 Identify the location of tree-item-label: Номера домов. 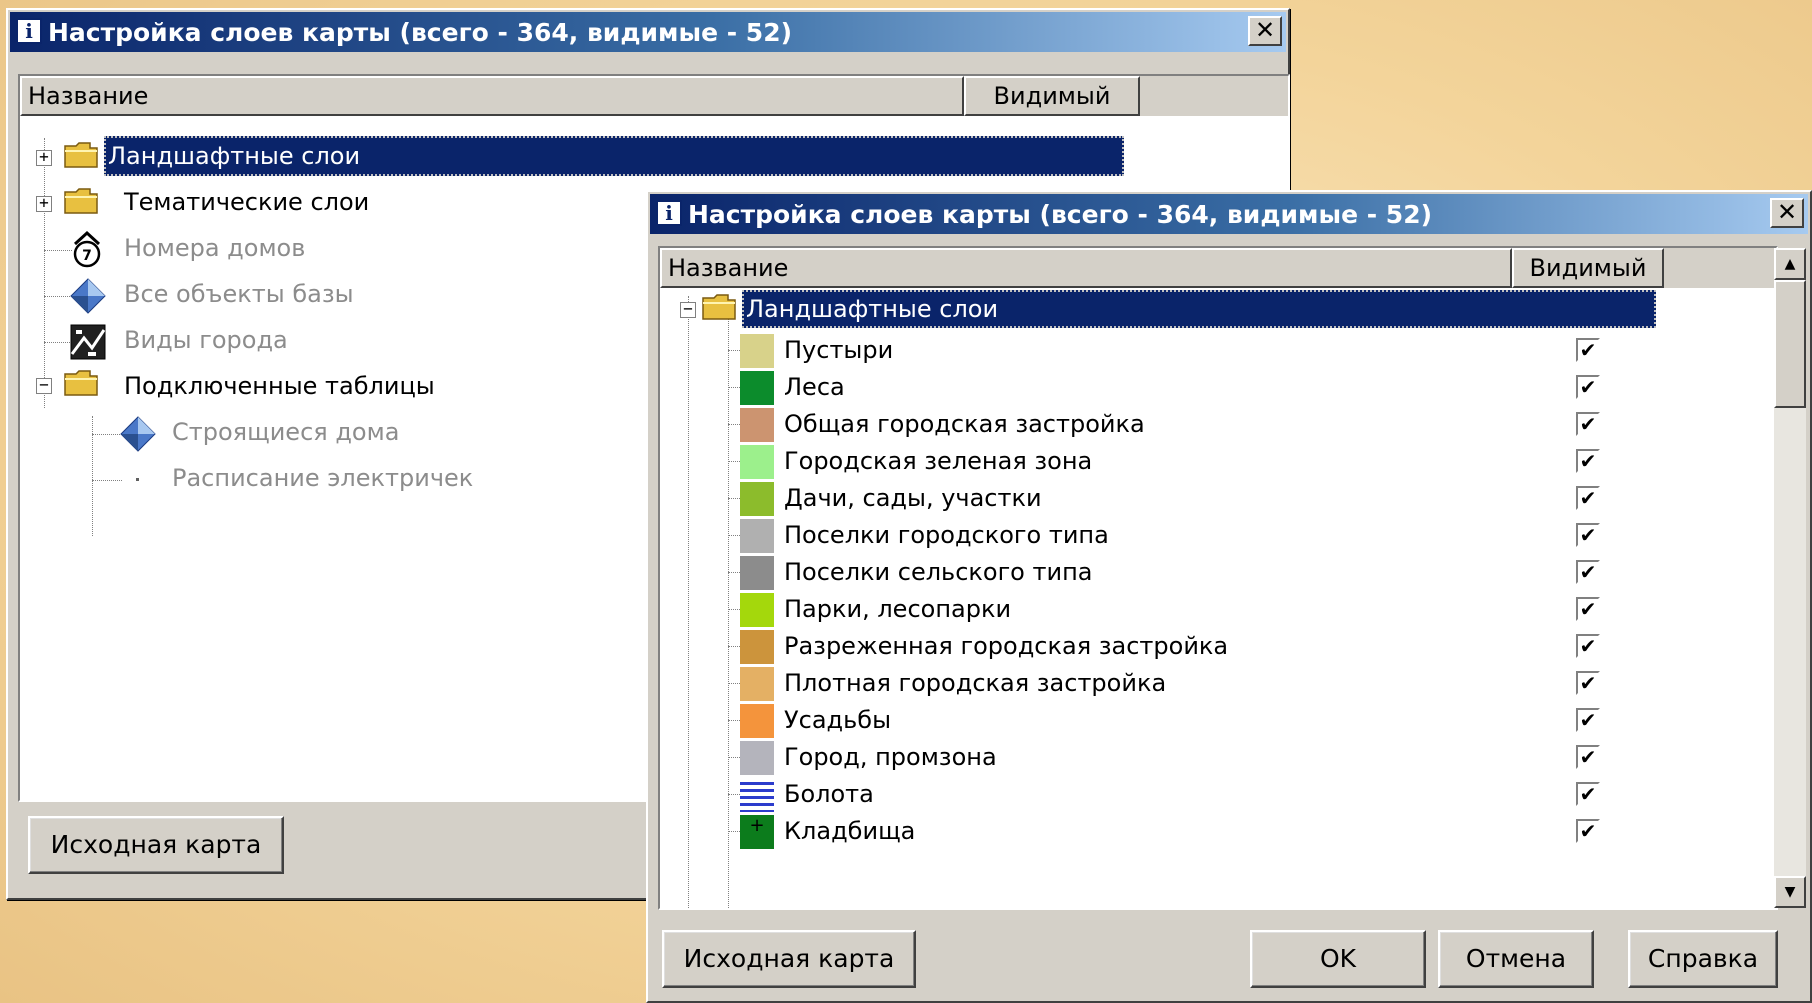
(214, 248).